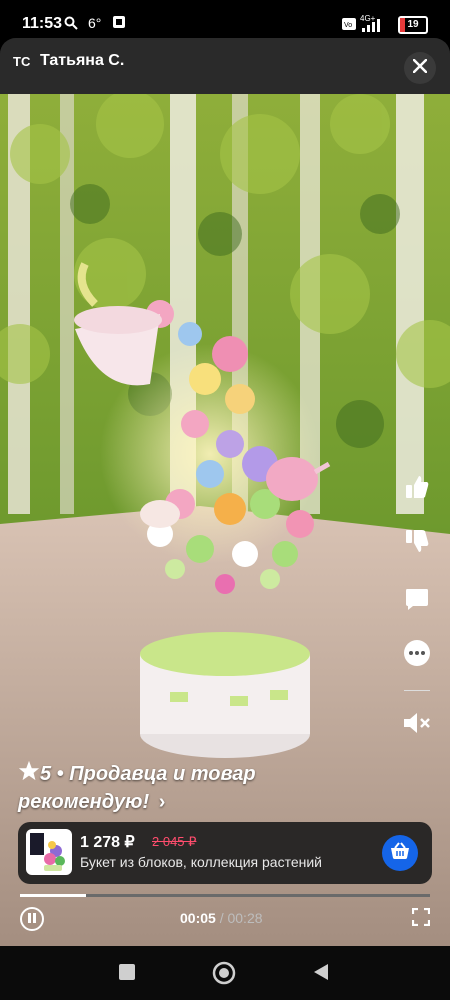 The width and height of the screenshot is (450, 1000). I want to click on battery-level: 19, so click(413, 24).